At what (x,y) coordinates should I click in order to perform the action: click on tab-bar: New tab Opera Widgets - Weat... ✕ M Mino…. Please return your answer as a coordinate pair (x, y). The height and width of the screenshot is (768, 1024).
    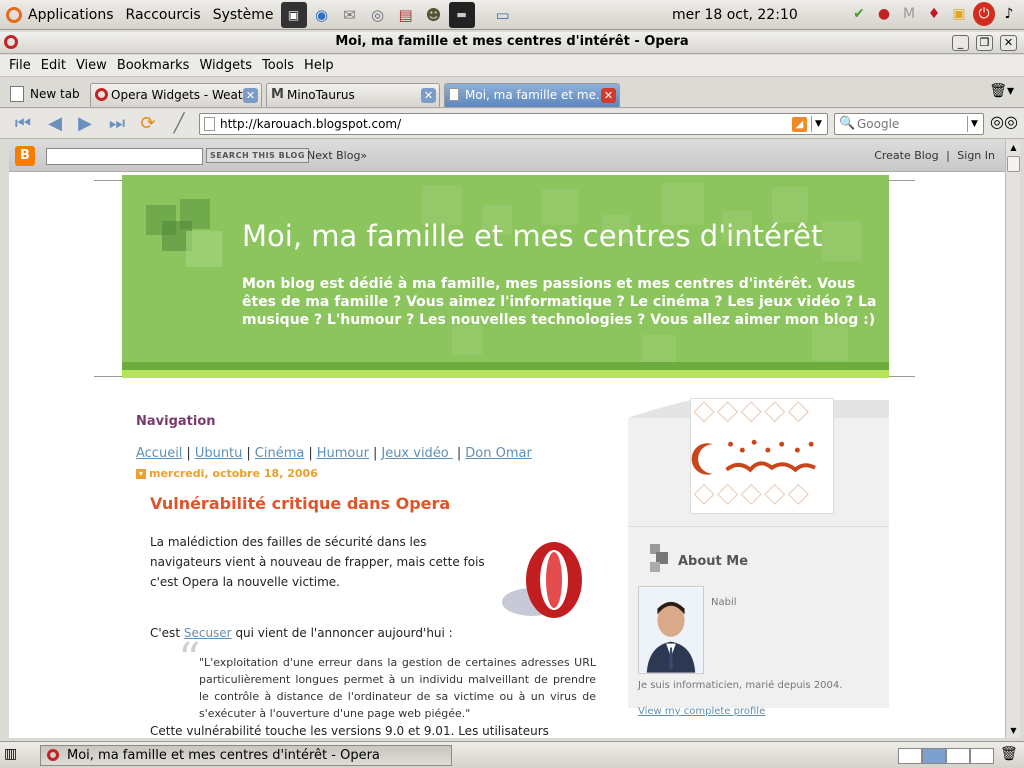
    Looking at the image, I should click on (512, 93).